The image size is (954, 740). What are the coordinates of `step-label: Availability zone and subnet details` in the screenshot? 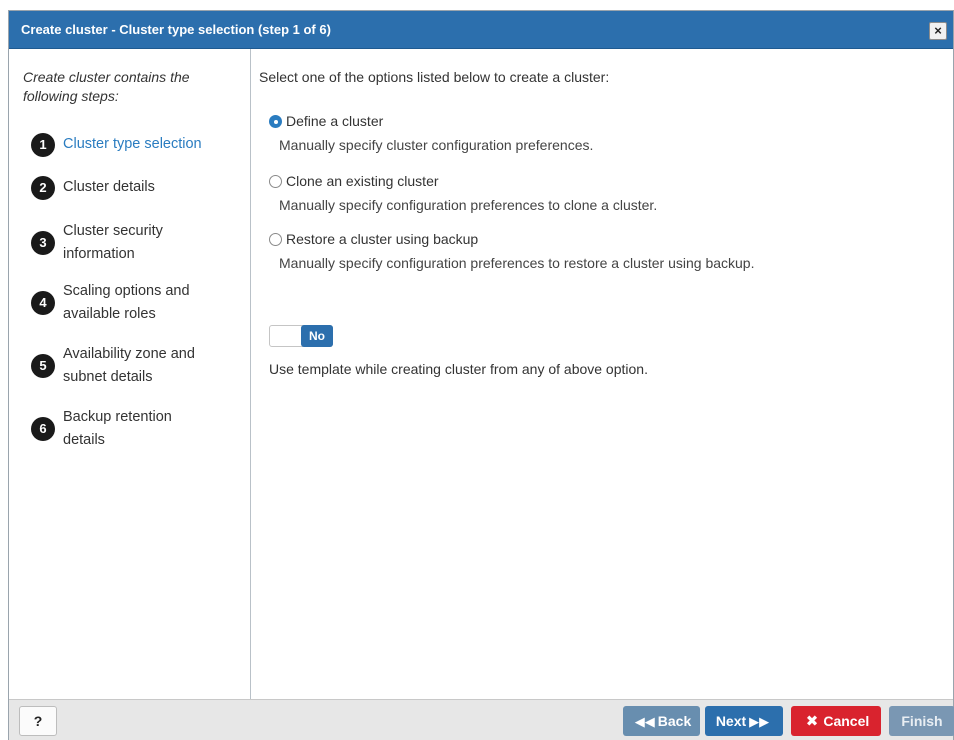 It's located at (129, 365).